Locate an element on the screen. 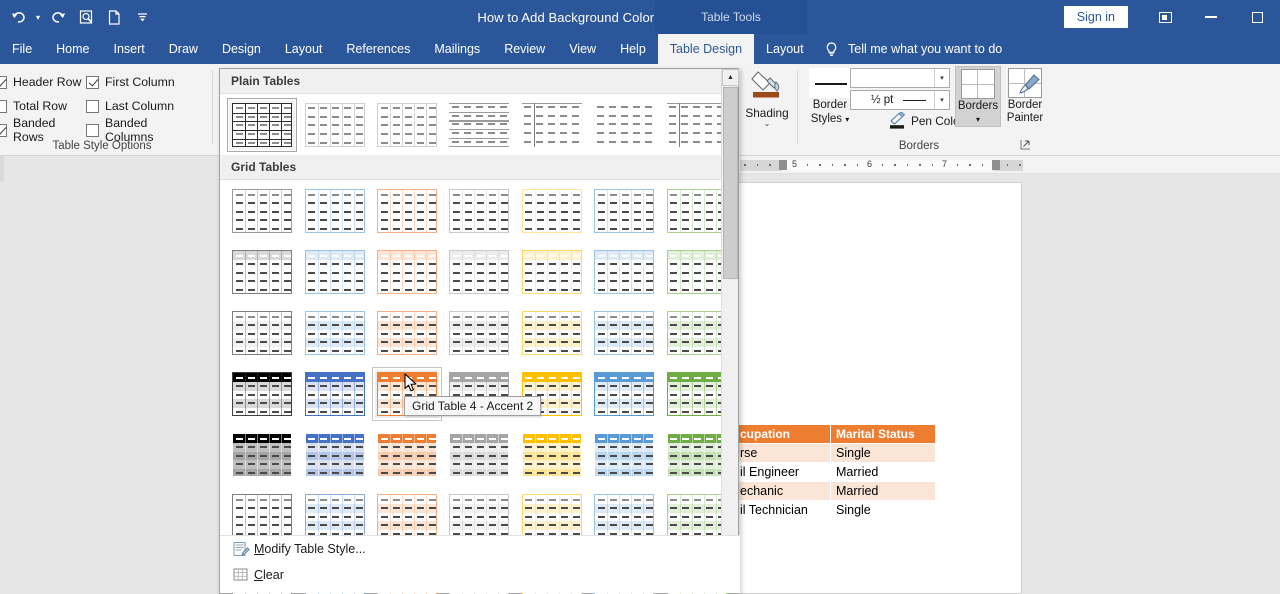 The width and height of the screenshot is (1280, 594). checkbox-last-column: Last Column is located at coordinates (141, 106).